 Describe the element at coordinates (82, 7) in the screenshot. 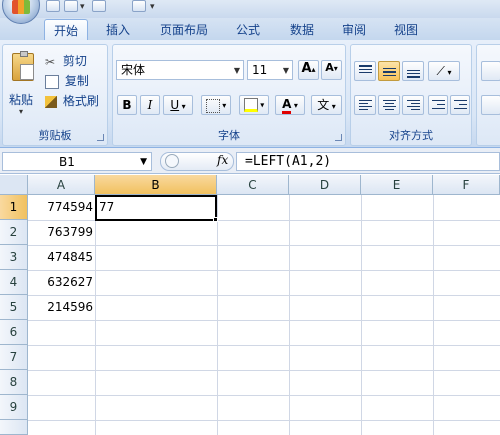

I see `undo-dropdown-icon: ▾` at that location.